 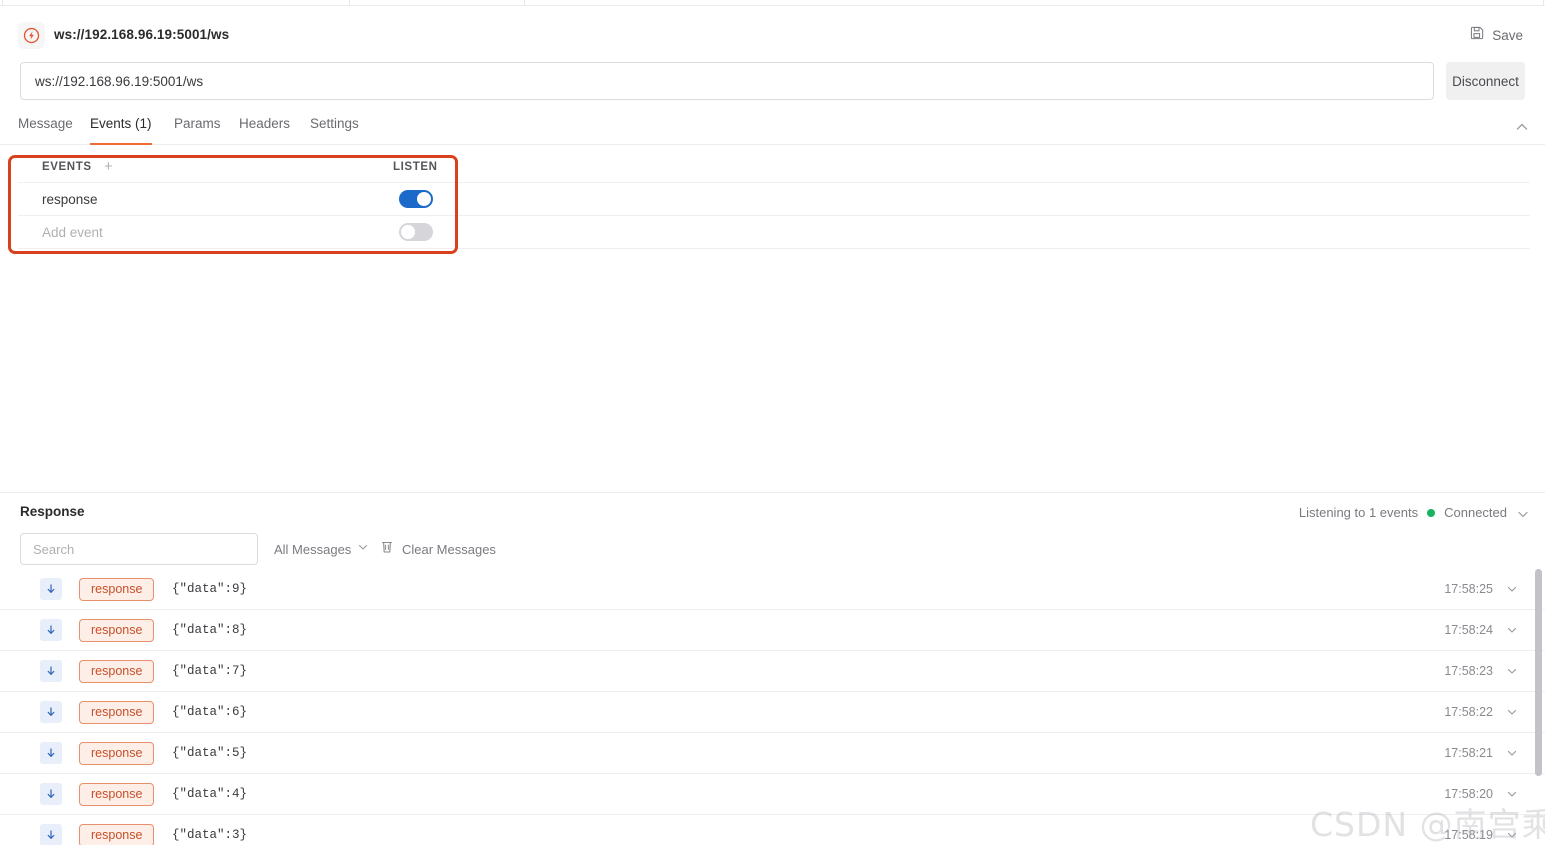 What do you see at coordinates (264, 128) in the screenshot?
I see `tab-headers: Headers` at bounding box center [264, 128].